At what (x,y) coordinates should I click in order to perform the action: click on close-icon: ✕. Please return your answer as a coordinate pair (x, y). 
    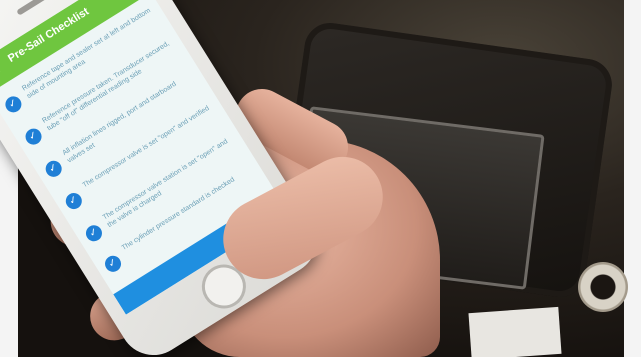
    Looking at the image, I should click on (4, 71).